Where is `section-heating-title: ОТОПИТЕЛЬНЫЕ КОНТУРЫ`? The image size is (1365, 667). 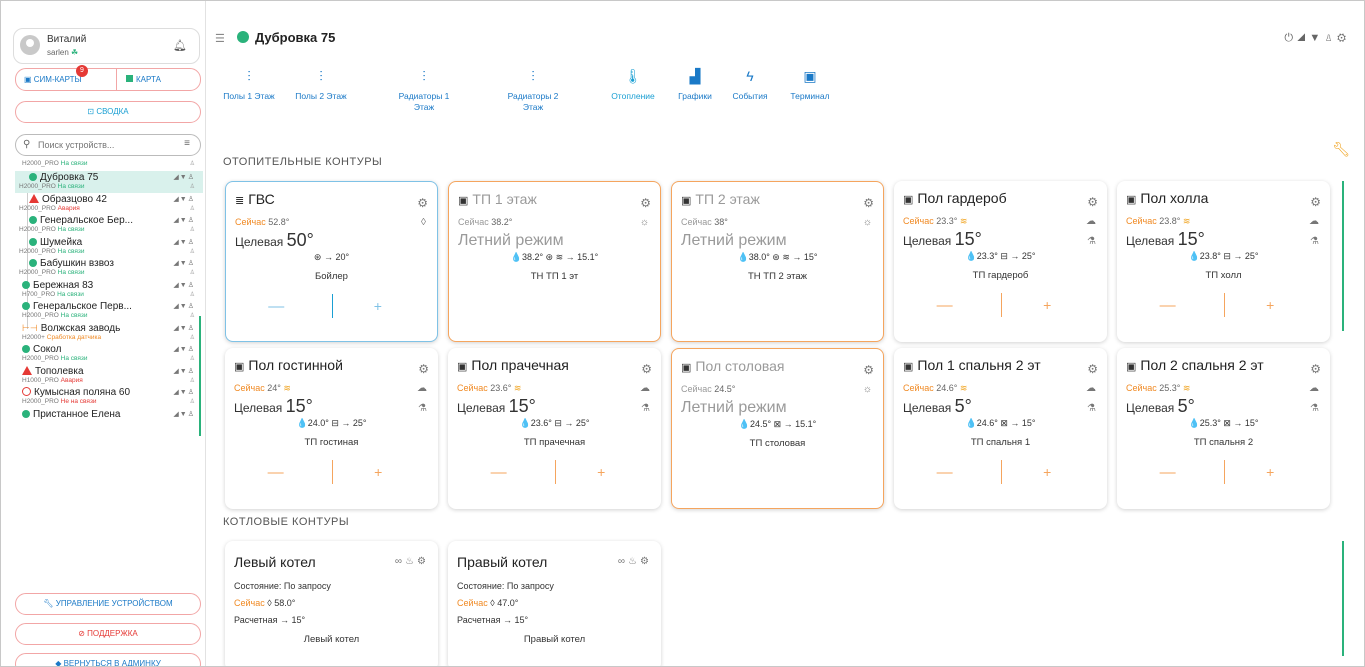
section-heating-title: ОТОПИТЕЛЬНЫЕ КОНТУРЫ is located at coordinates (303, 162).